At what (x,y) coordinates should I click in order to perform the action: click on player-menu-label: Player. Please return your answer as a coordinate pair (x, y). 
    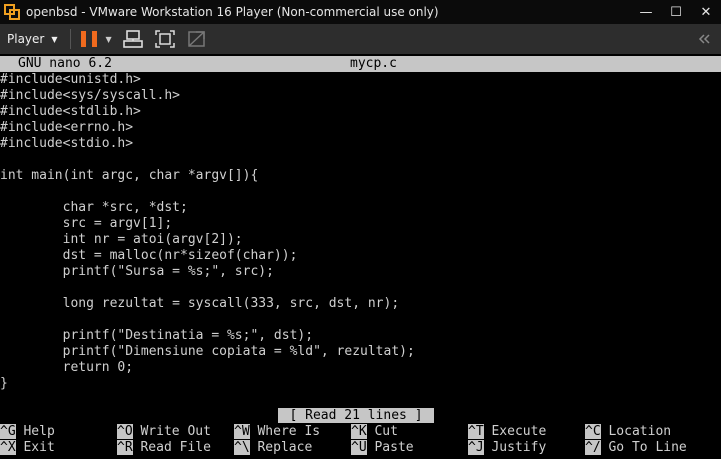
    Looking at the image, I should click on (26, 39).